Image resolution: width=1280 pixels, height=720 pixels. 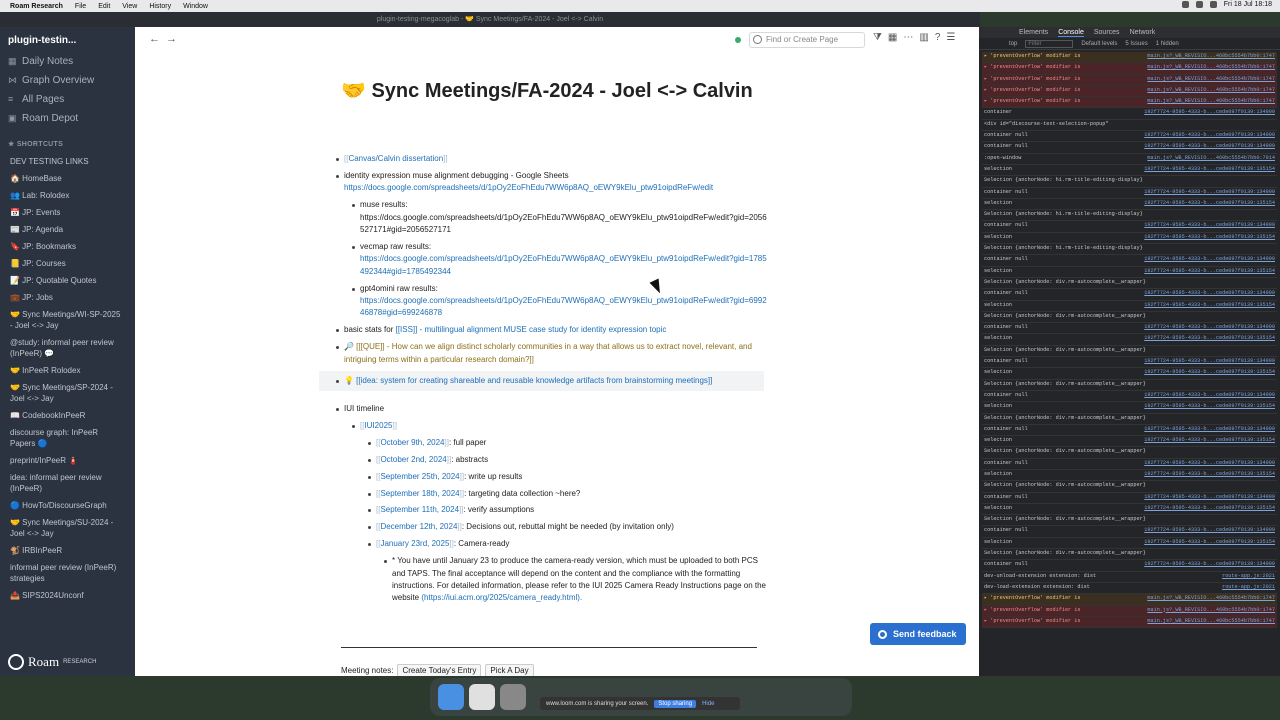 I want to click on wifi-icon, so click(x=1185, y=4).